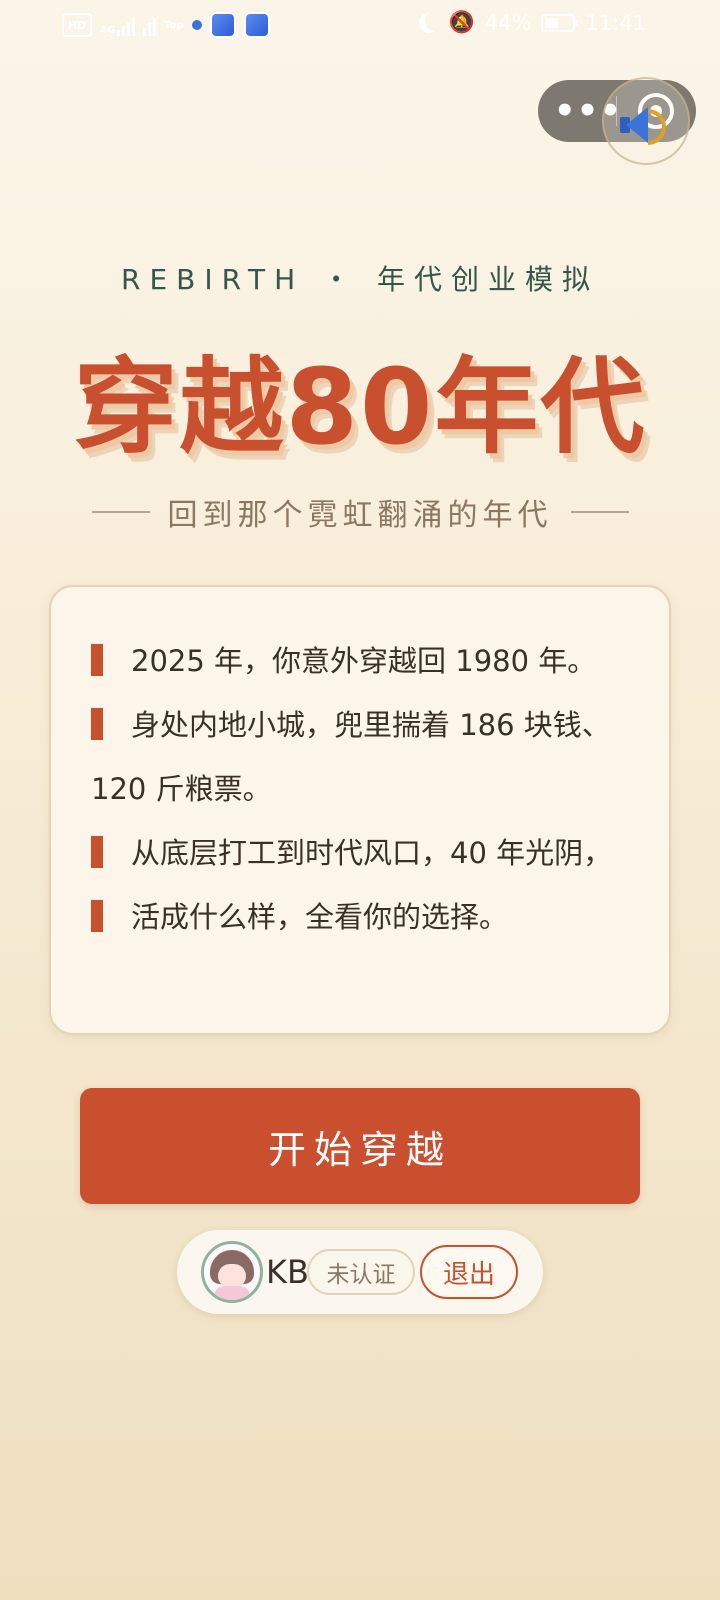 The width and height of the screenshot is (720, 1600). What do you see at coordinates (560, 22) in the screenshot?
I see `battery-icon` at bounding box center [560, 22].